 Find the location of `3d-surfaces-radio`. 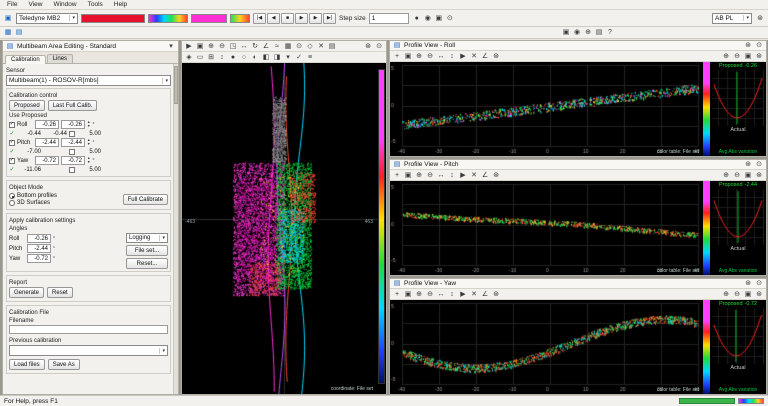

3d-surfaces-radio is located at coordinates (12, 203).